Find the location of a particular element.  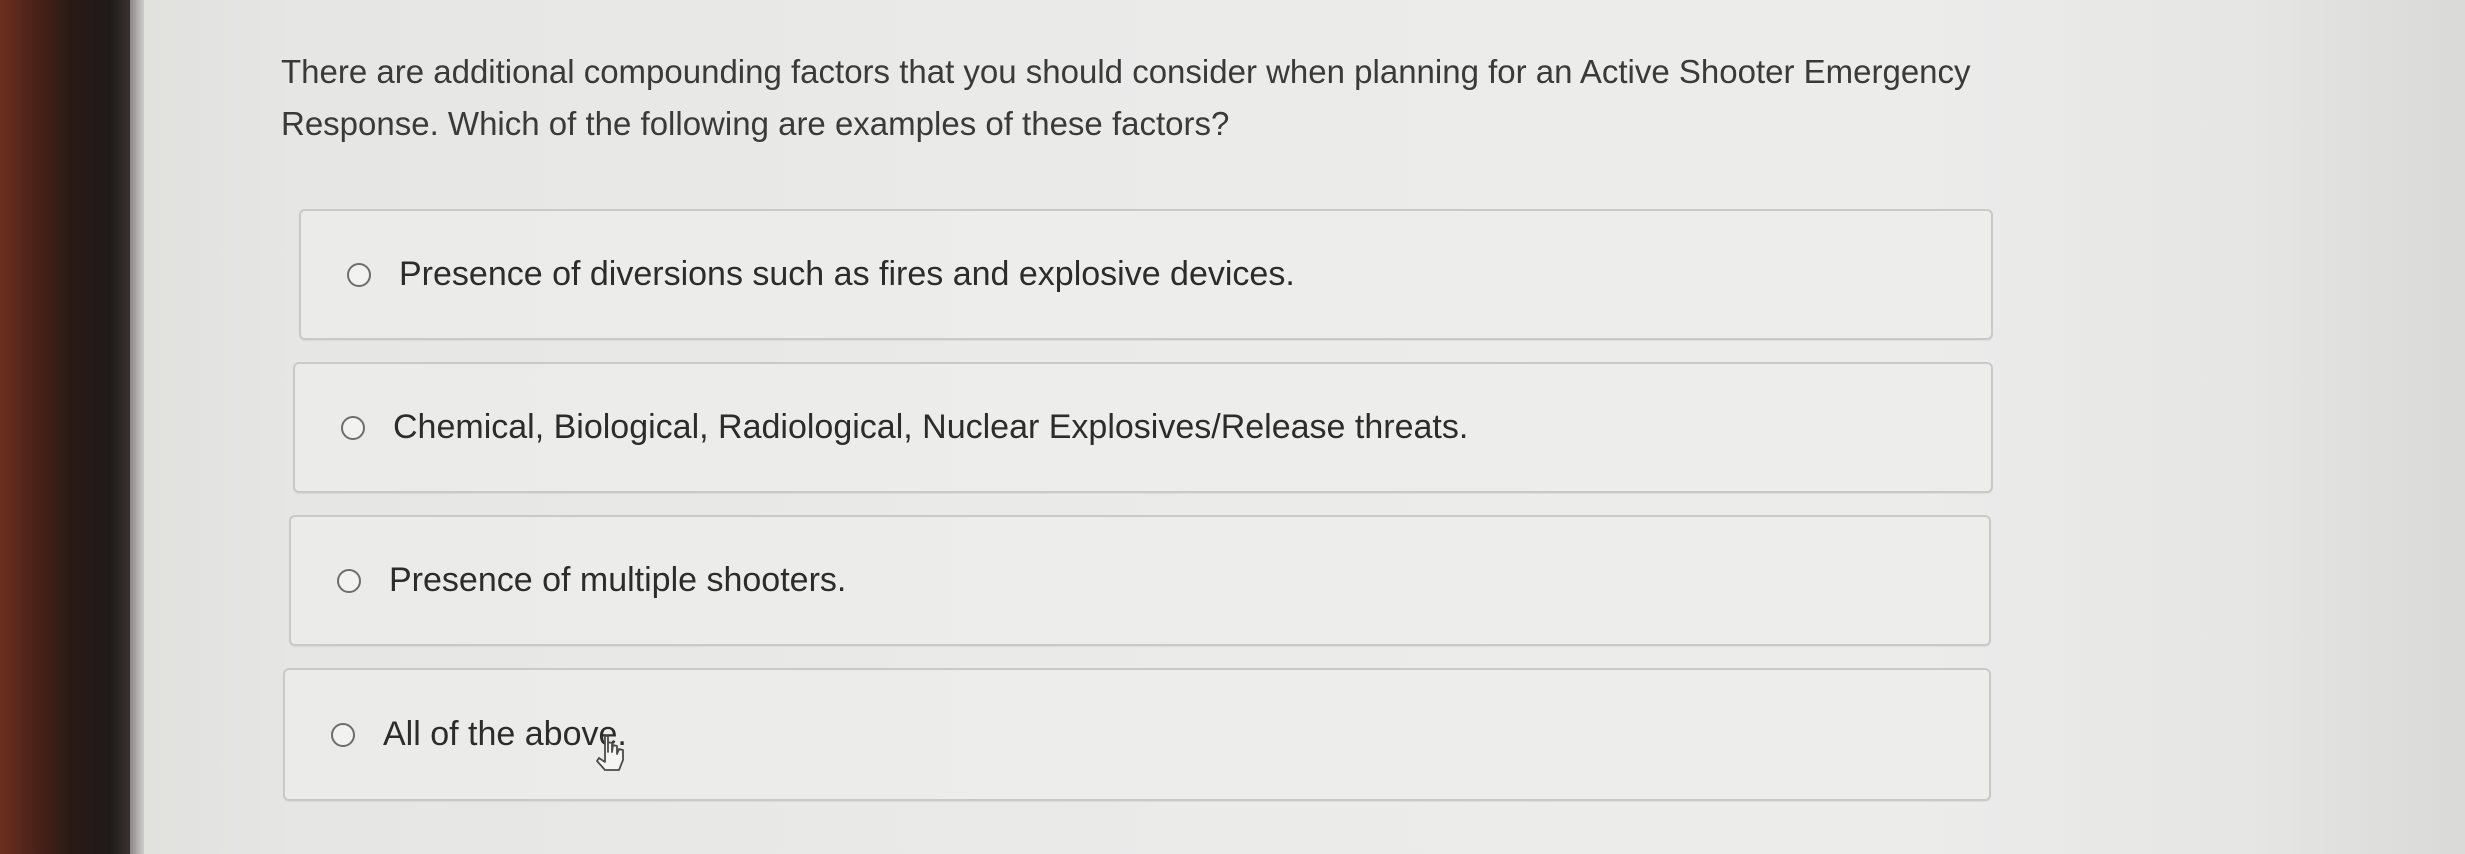

monitor-bezel-edge is located at coordinates (137, 427).